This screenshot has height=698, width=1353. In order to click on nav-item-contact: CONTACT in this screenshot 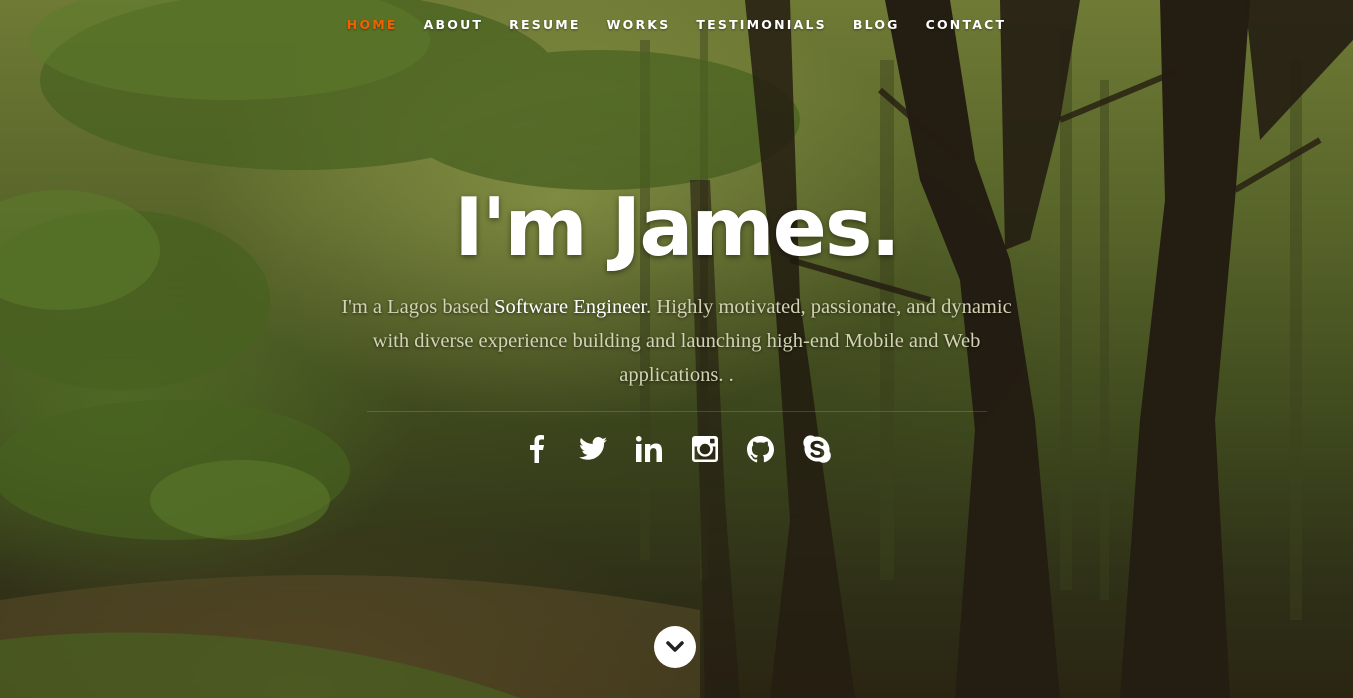, I will do `click(966, 24)`.